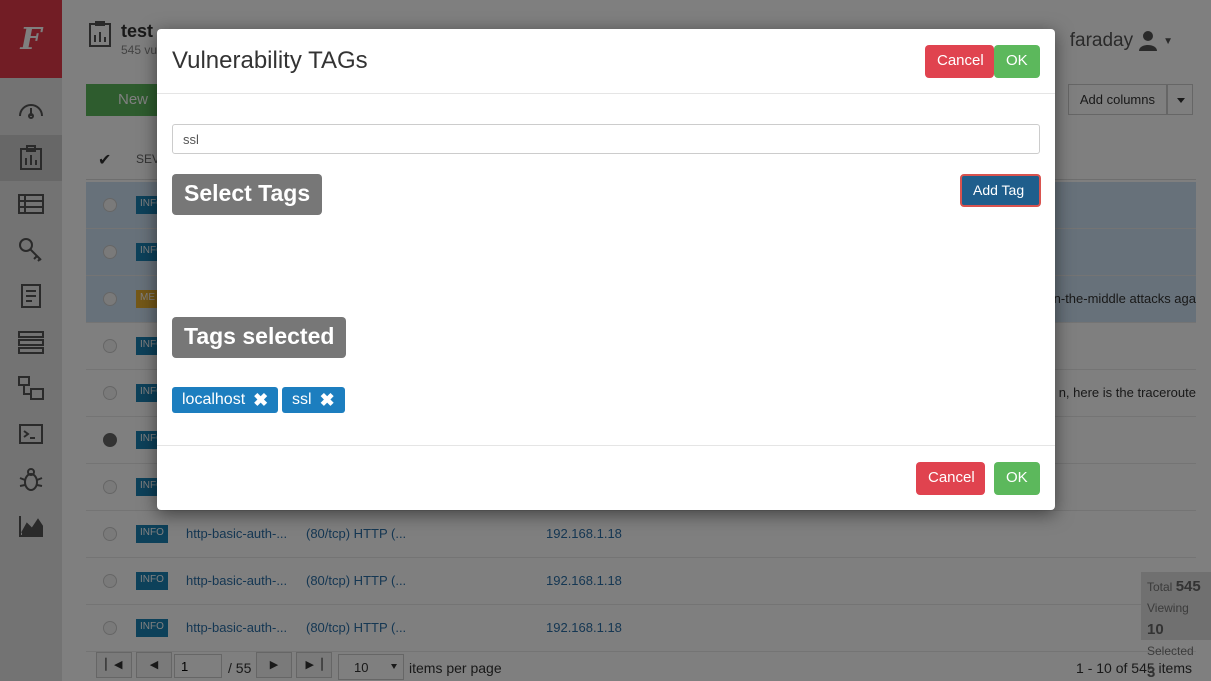 Image resolution: width=1211 pixels, height=681 pixels. What do you see at coordinates (950, 478) in the screenshot?
I see `footer-cancel-button: Cancel` at bounding box center [950, 478].